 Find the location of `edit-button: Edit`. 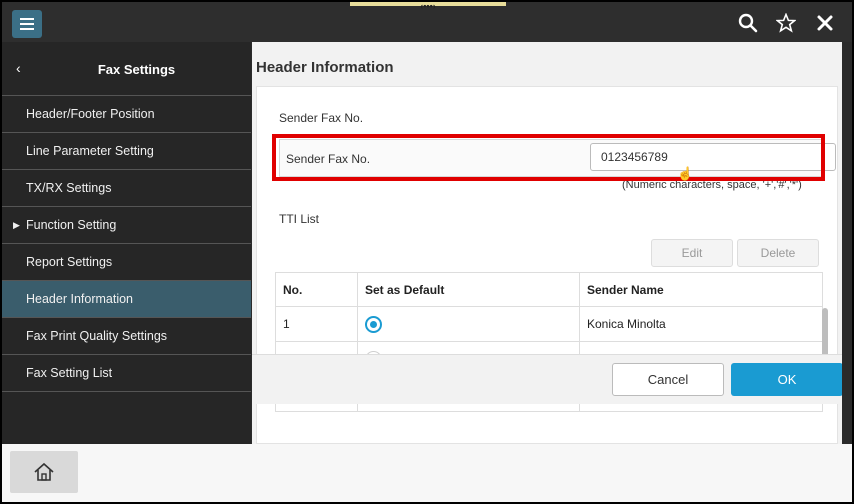

edit-button: Edit is located at coordinates (692, 253).